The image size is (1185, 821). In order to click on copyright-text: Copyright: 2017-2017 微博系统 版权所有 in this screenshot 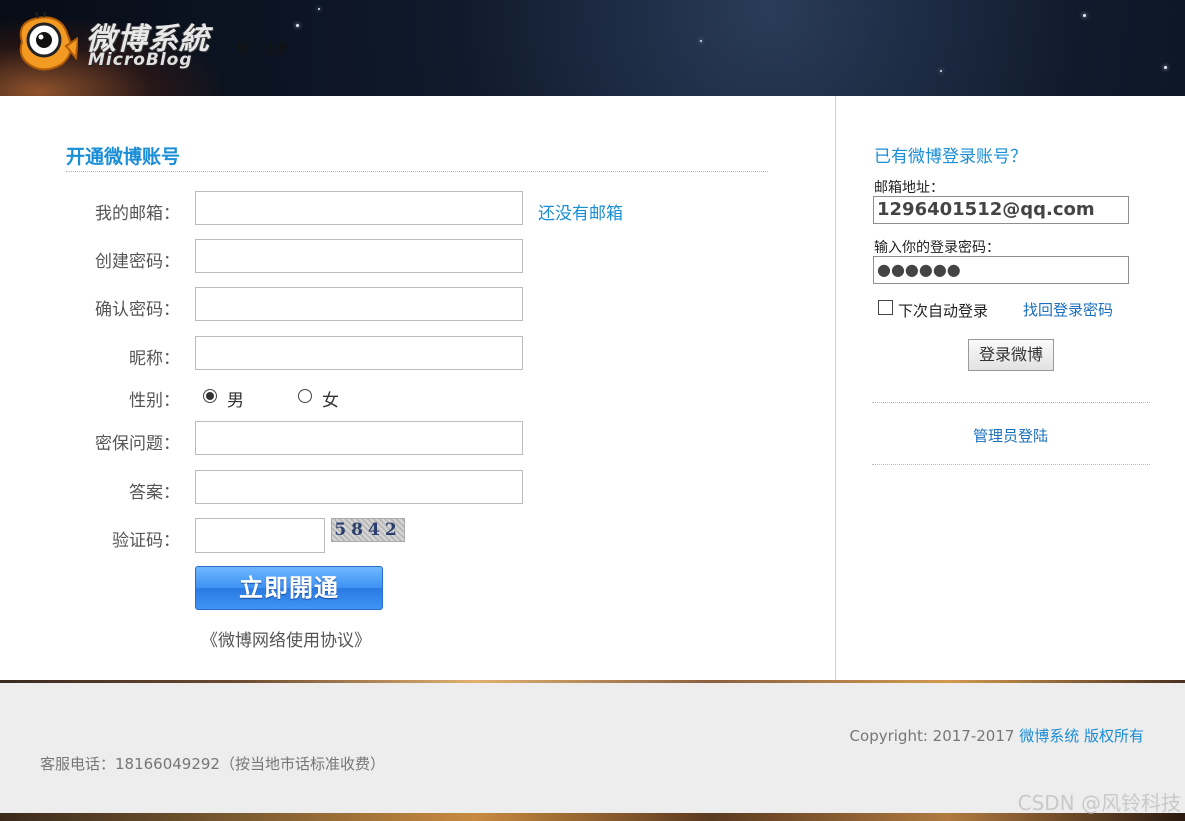, I will do `click(997, 735)`.